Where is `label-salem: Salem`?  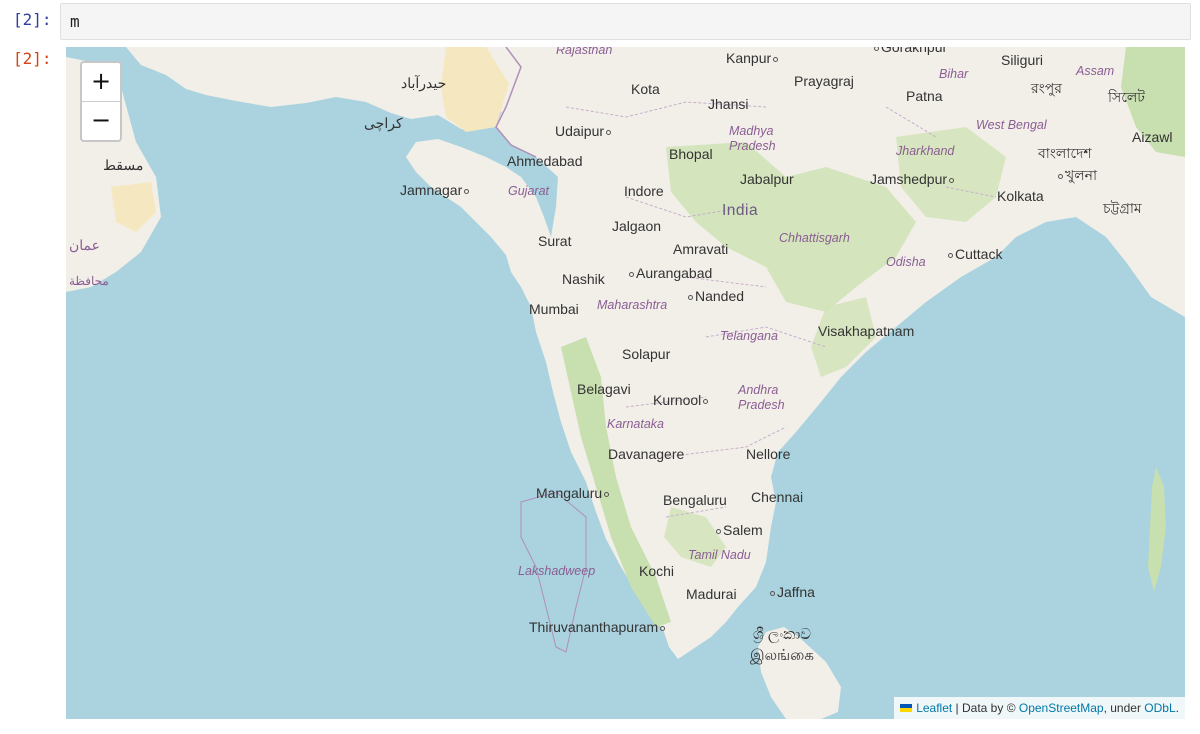 label-salem: Salem is located at coordinates (738, 530).